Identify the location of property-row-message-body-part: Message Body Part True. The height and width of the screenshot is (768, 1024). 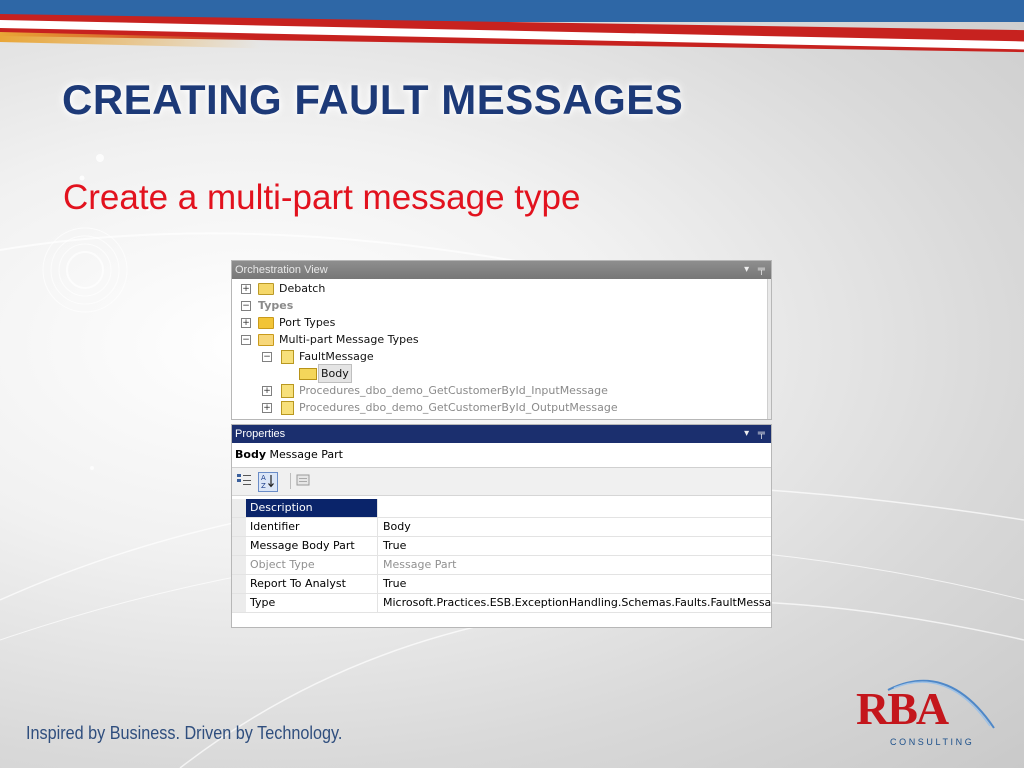
(501, 546).